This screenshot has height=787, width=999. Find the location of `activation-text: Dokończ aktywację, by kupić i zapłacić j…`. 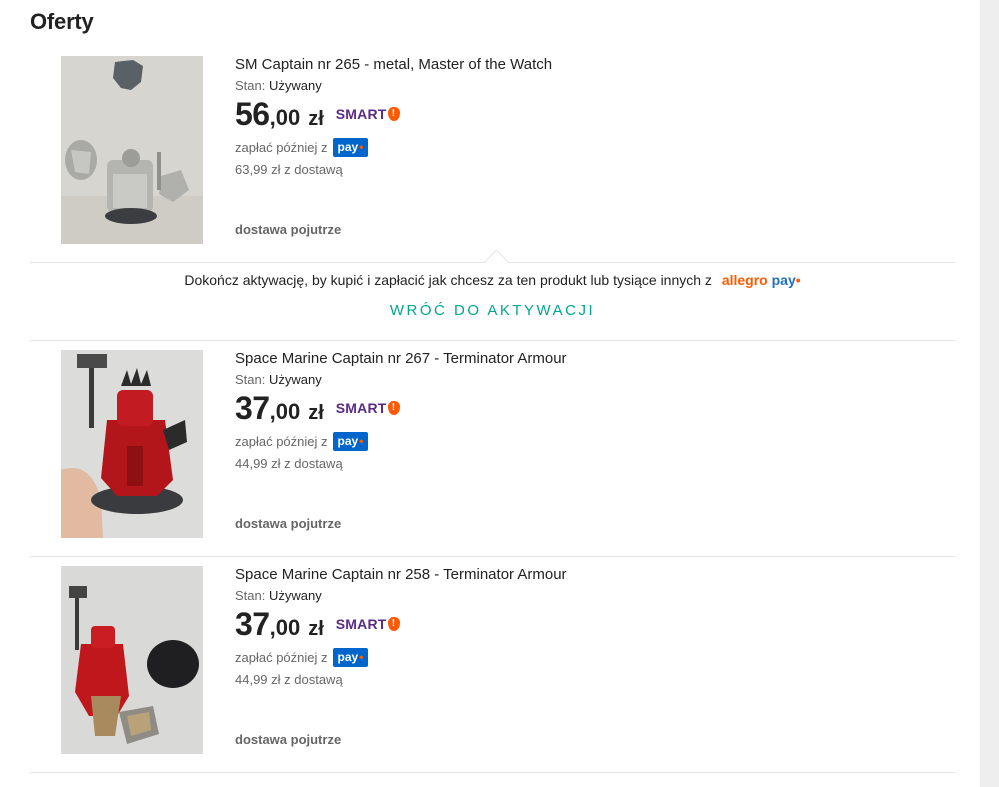

activation-text: Dokończ aktywację, by kupić i zapłacić j… is located at coordinates (448, 280).